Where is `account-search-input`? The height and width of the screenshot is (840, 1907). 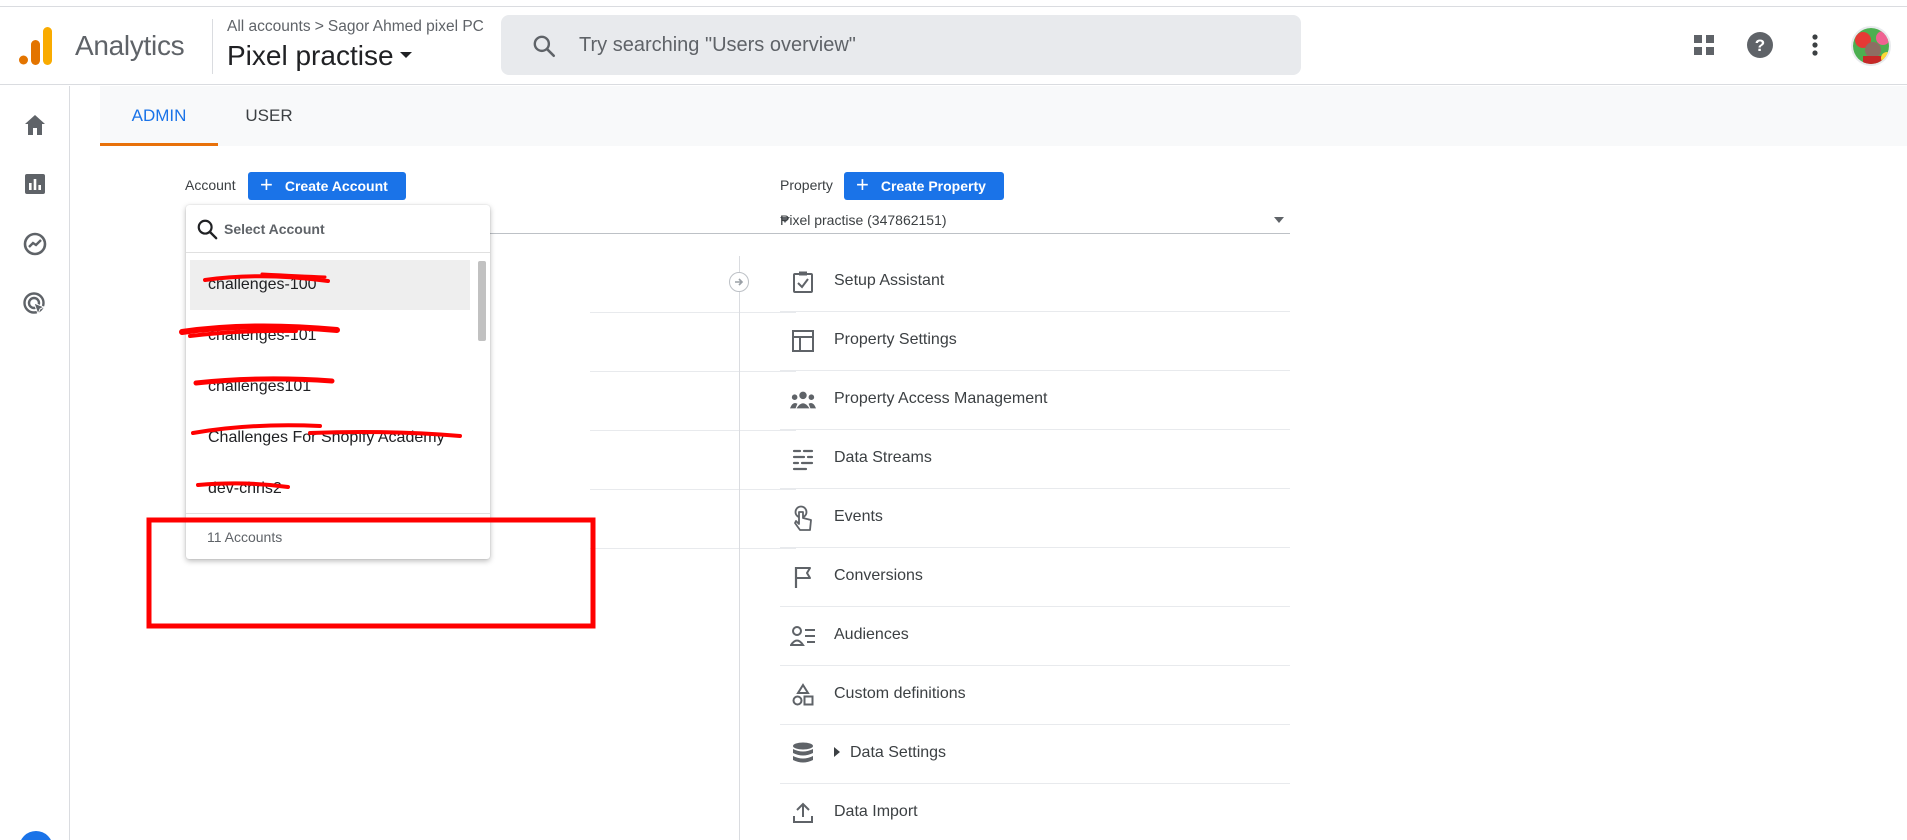
account-search-input is located at coordinates (349, 229).